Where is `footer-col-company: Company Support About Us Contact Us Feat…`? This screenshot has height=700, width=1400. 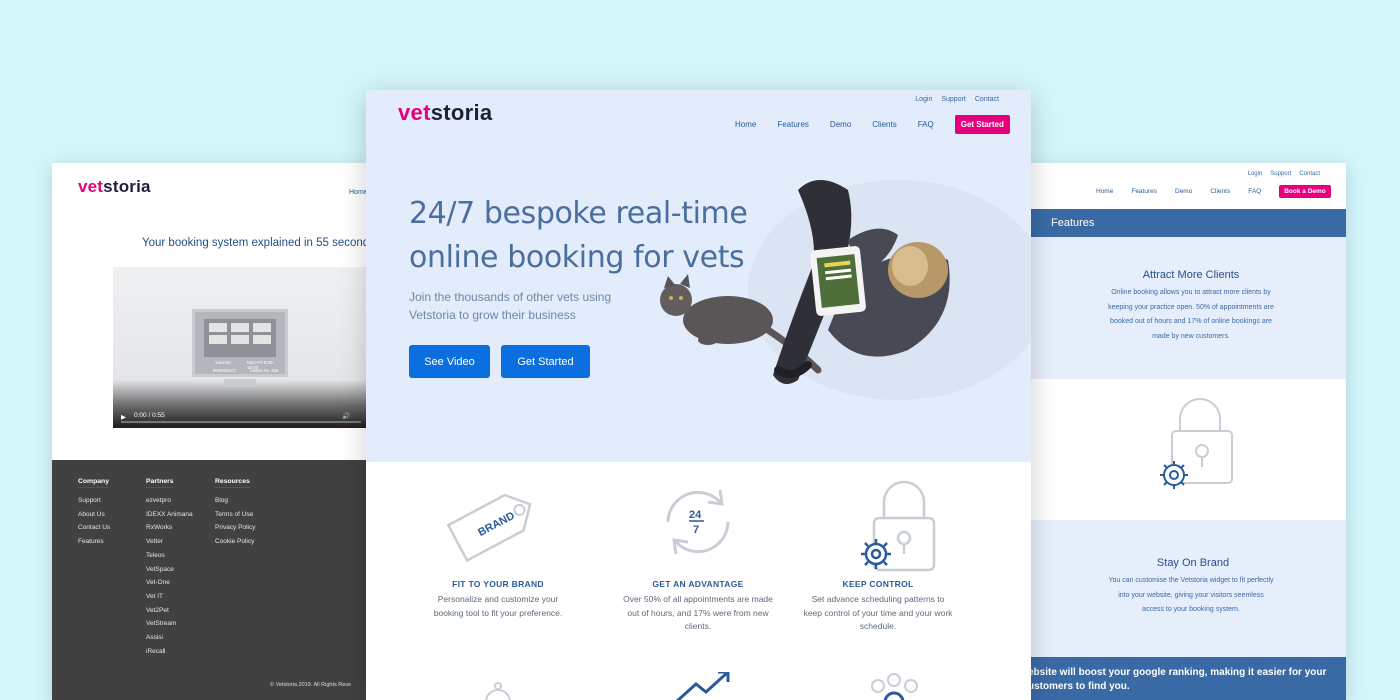 footer-col-company: Company Support About Us Contact Us Feat… is located at coordinates (94, 513).